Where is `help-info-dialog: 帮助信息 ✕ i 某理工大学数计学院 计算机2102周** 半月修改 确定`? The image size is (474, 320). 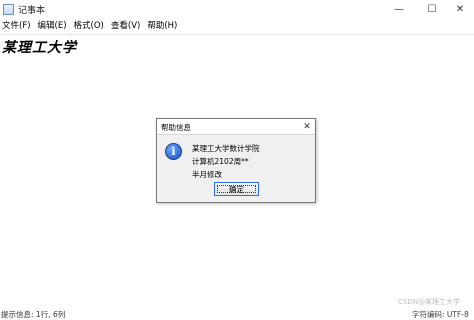
help-info-dialog: 帮助信息 ✕ i 某理工大学数计学院 计算机2102周** 半月修改 确定 is located at coordinates (236, 160).